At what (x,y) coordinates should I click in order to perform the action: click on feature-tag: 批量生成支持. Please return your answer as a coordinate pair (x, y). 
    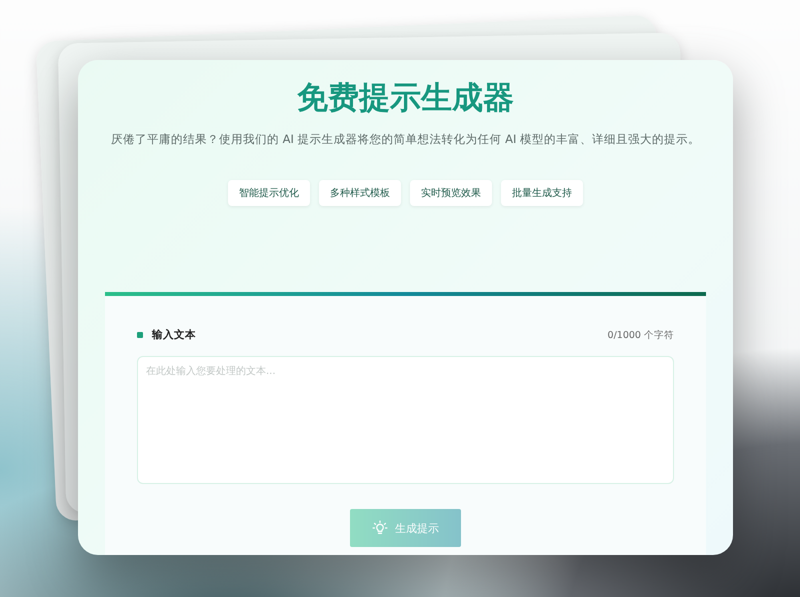
    Looking at the image, I should click on (542, 193).